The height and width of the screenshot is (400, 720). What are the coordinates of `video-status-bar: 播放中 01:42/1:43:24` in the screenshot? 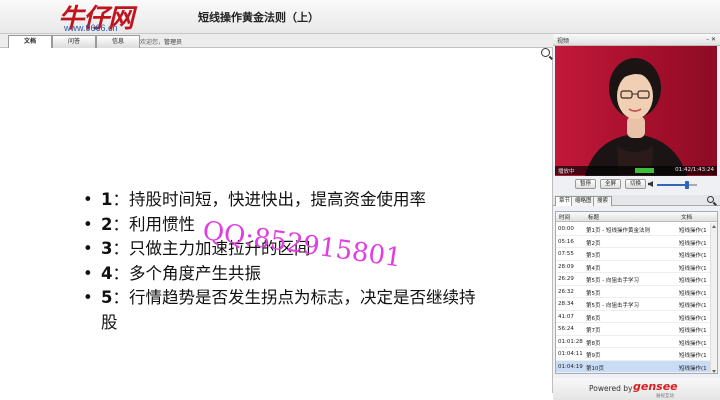 It's located at (636, 170).